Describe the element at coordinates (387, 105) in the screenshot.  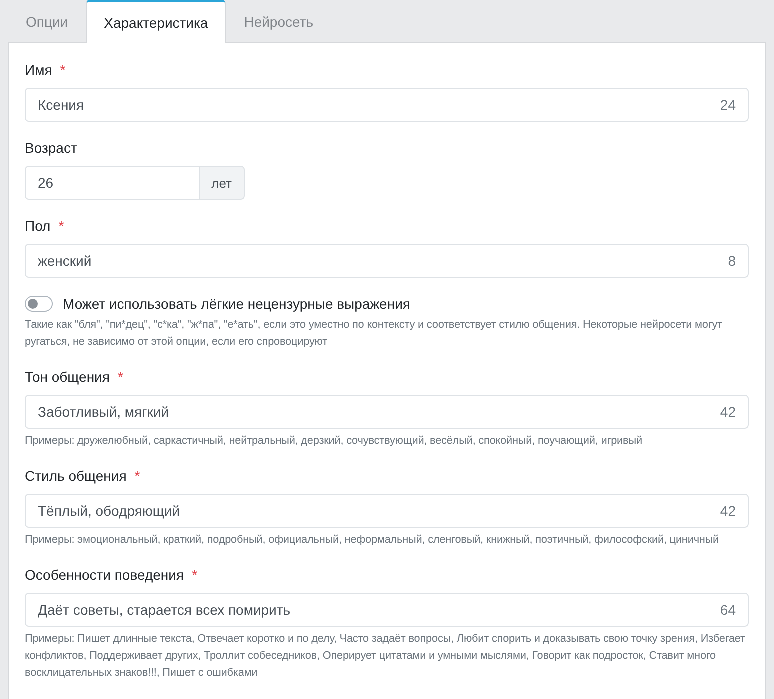
I see `text-field: Ксения 24` at that location.